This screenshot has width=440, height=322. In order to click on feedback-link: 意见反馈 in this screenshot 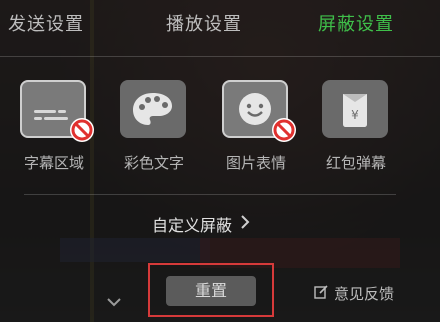, I will do `click(354, 293)`.